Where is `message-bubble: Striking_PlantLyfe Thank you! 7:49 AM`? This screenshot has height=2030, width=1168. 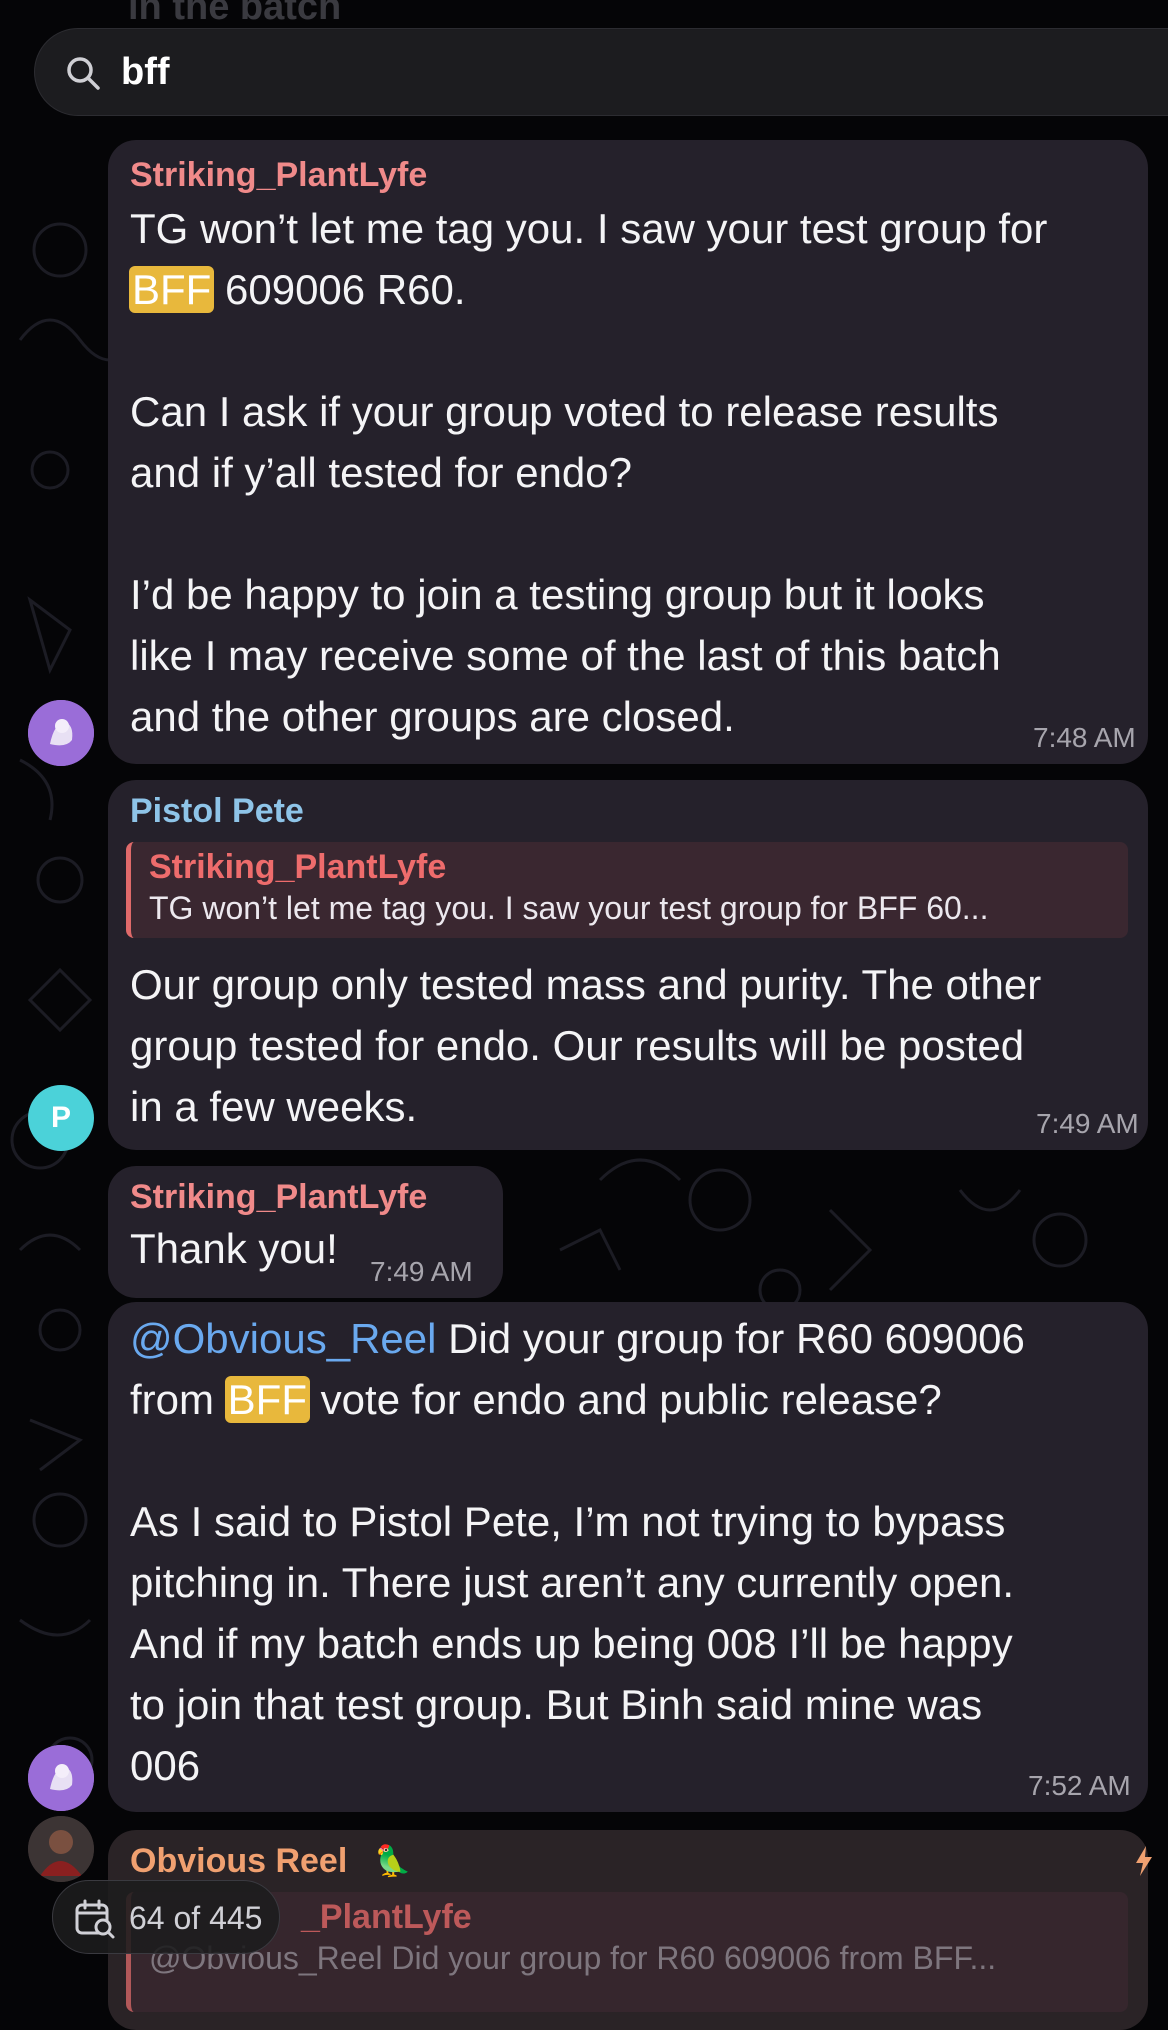 message-bubble: Striking_PlantLyfe Thank you! 7:49 AM is located at coordinates (305, 1232).